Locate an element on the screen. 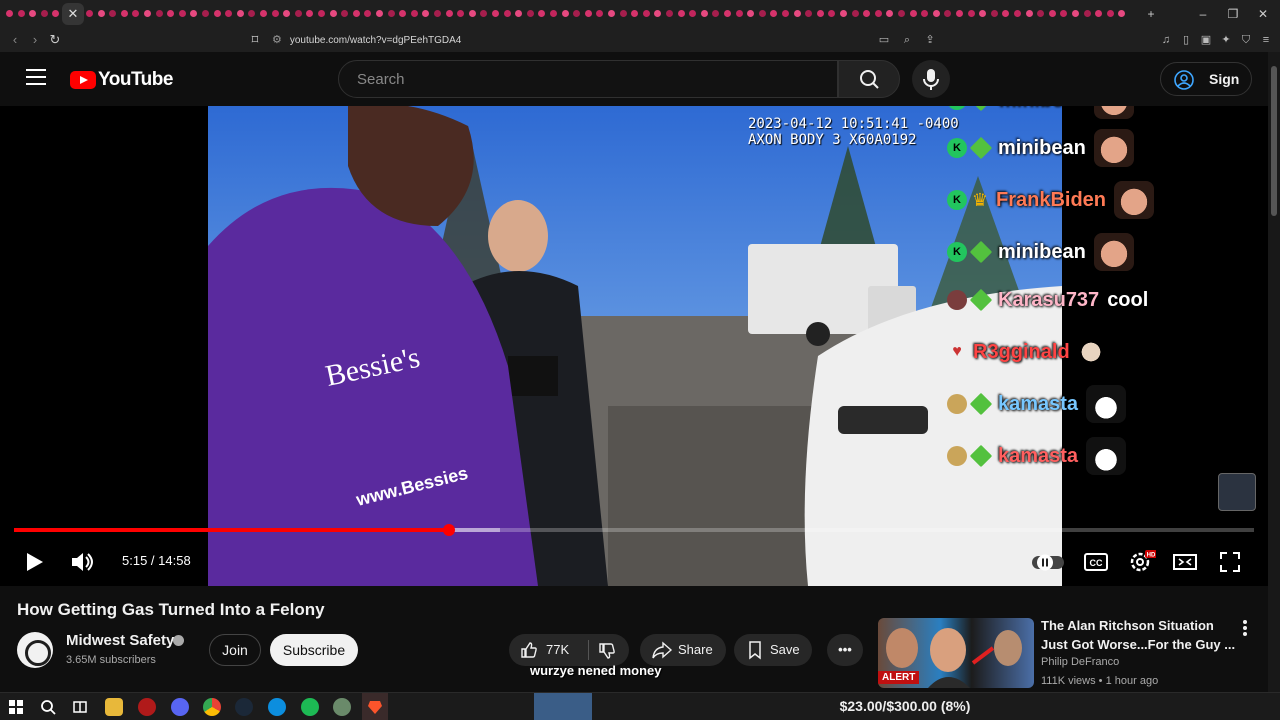 The image size is (1280, 720). mute-button is located at coordinates (82, 562).